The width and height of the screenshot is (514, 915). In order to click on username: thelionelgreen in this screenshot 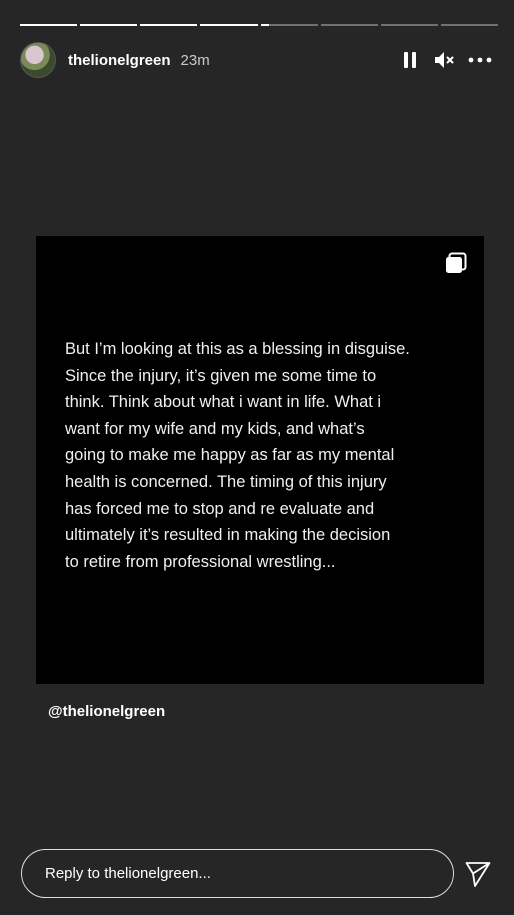, I will do `click(119, 60)`.